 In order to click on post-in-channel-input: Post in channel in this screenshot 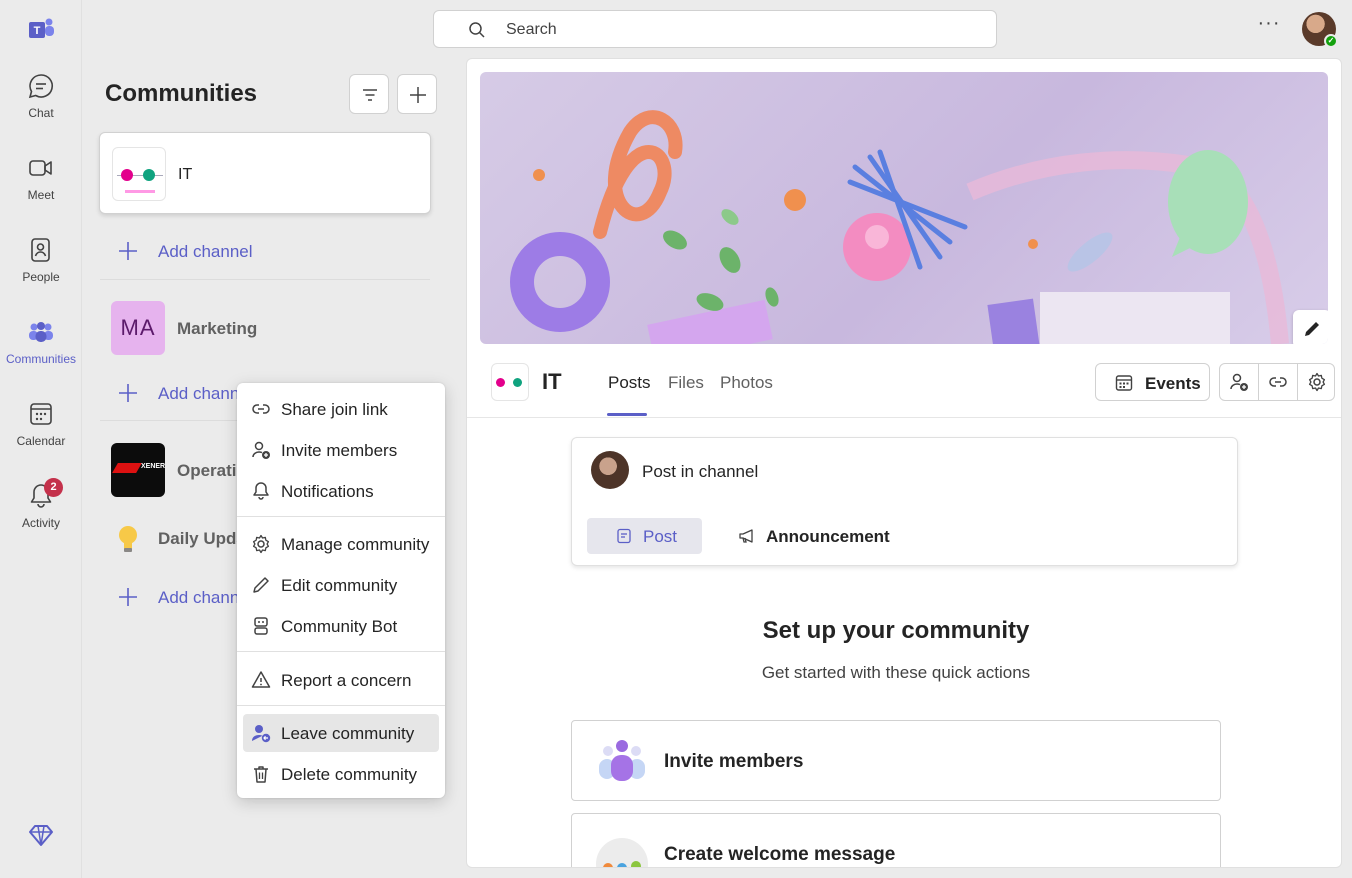, I will do `click(700, 472)`.